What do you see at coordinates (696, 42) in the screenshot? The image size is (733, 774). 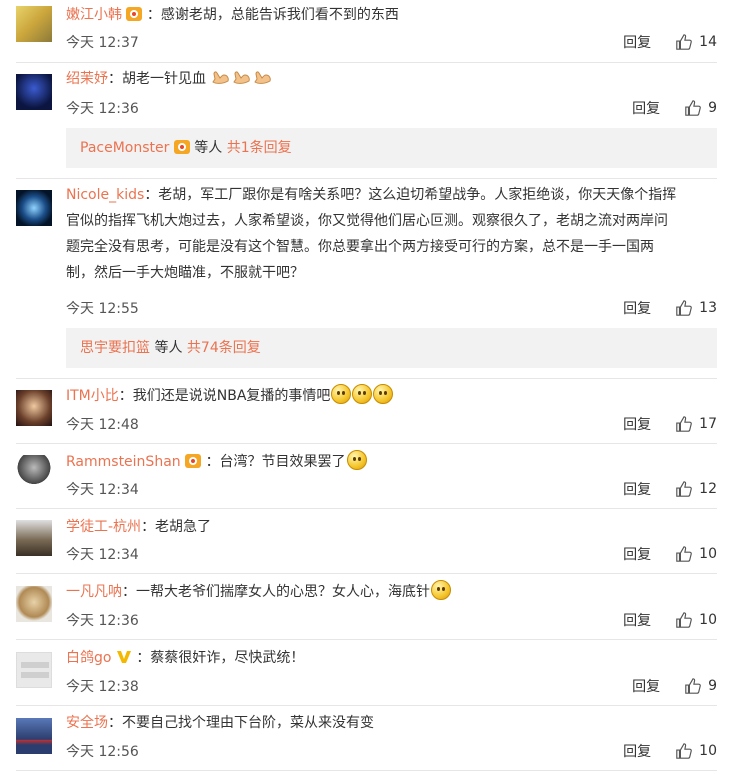 I see `like-button: 14` at bounding box center [696, 42].